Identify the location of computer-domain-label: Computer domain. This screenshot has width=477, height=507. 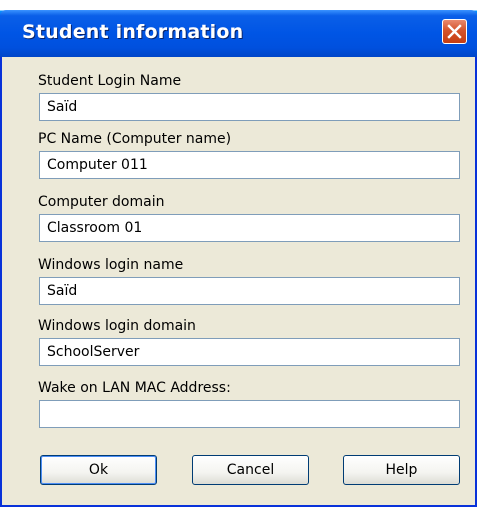
(101, 202).